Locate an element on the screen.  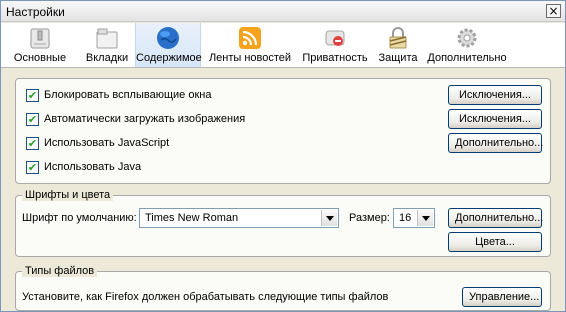
tab-label: Содержимое is located at coordinates (169, 58).